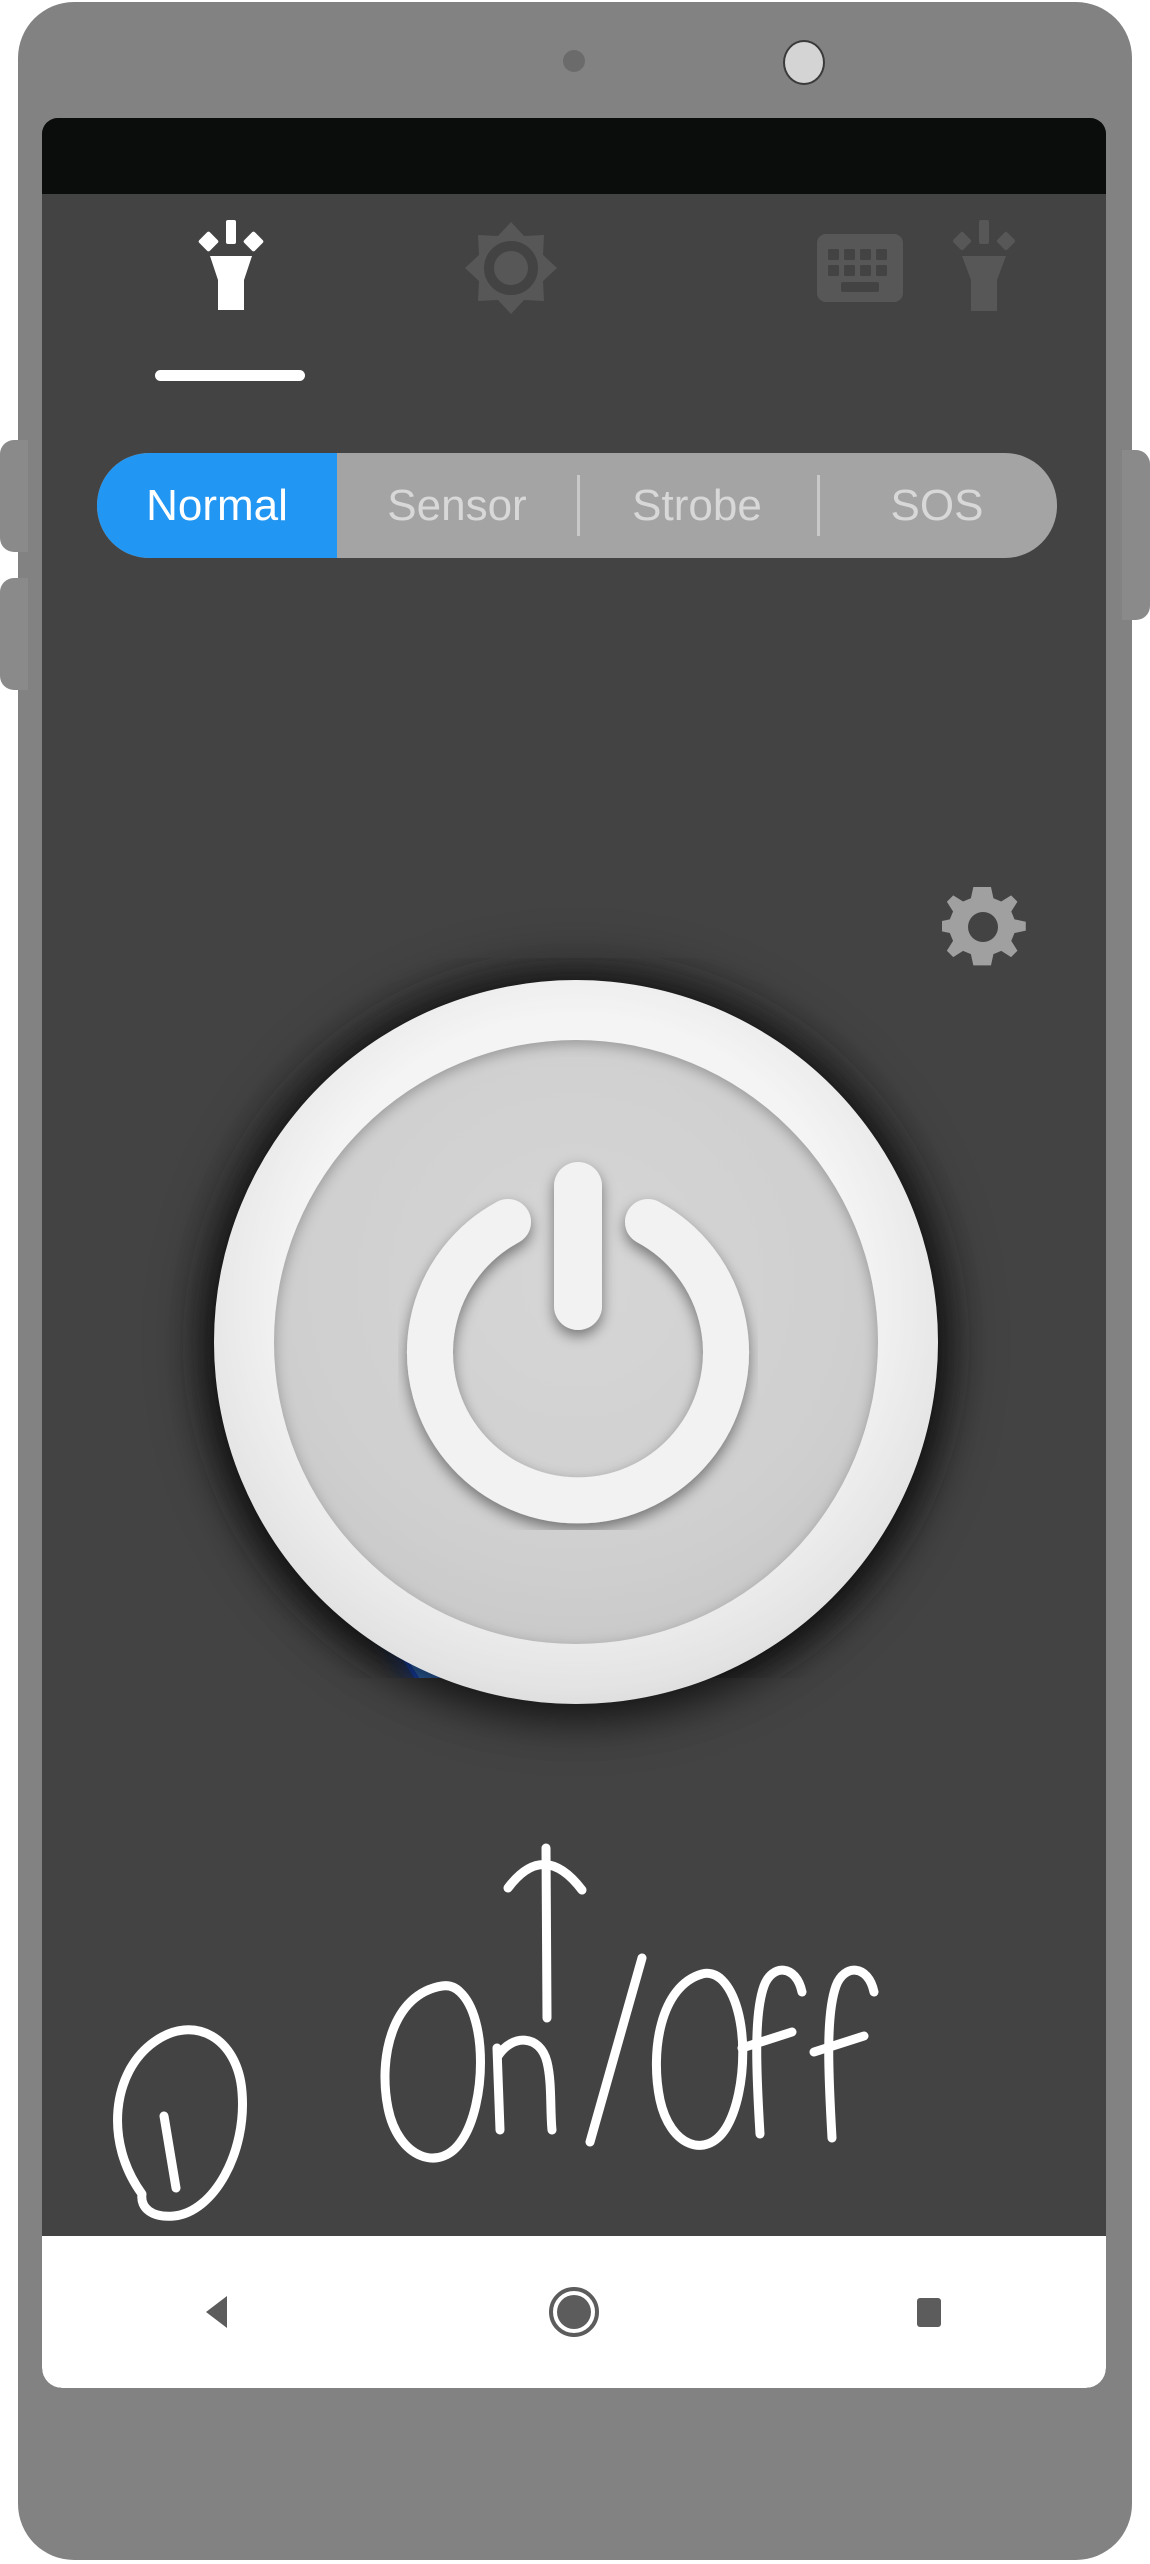 This screenshot has height=2564, width=1150. I want to click on marker-numeral, so click(170, 2152).